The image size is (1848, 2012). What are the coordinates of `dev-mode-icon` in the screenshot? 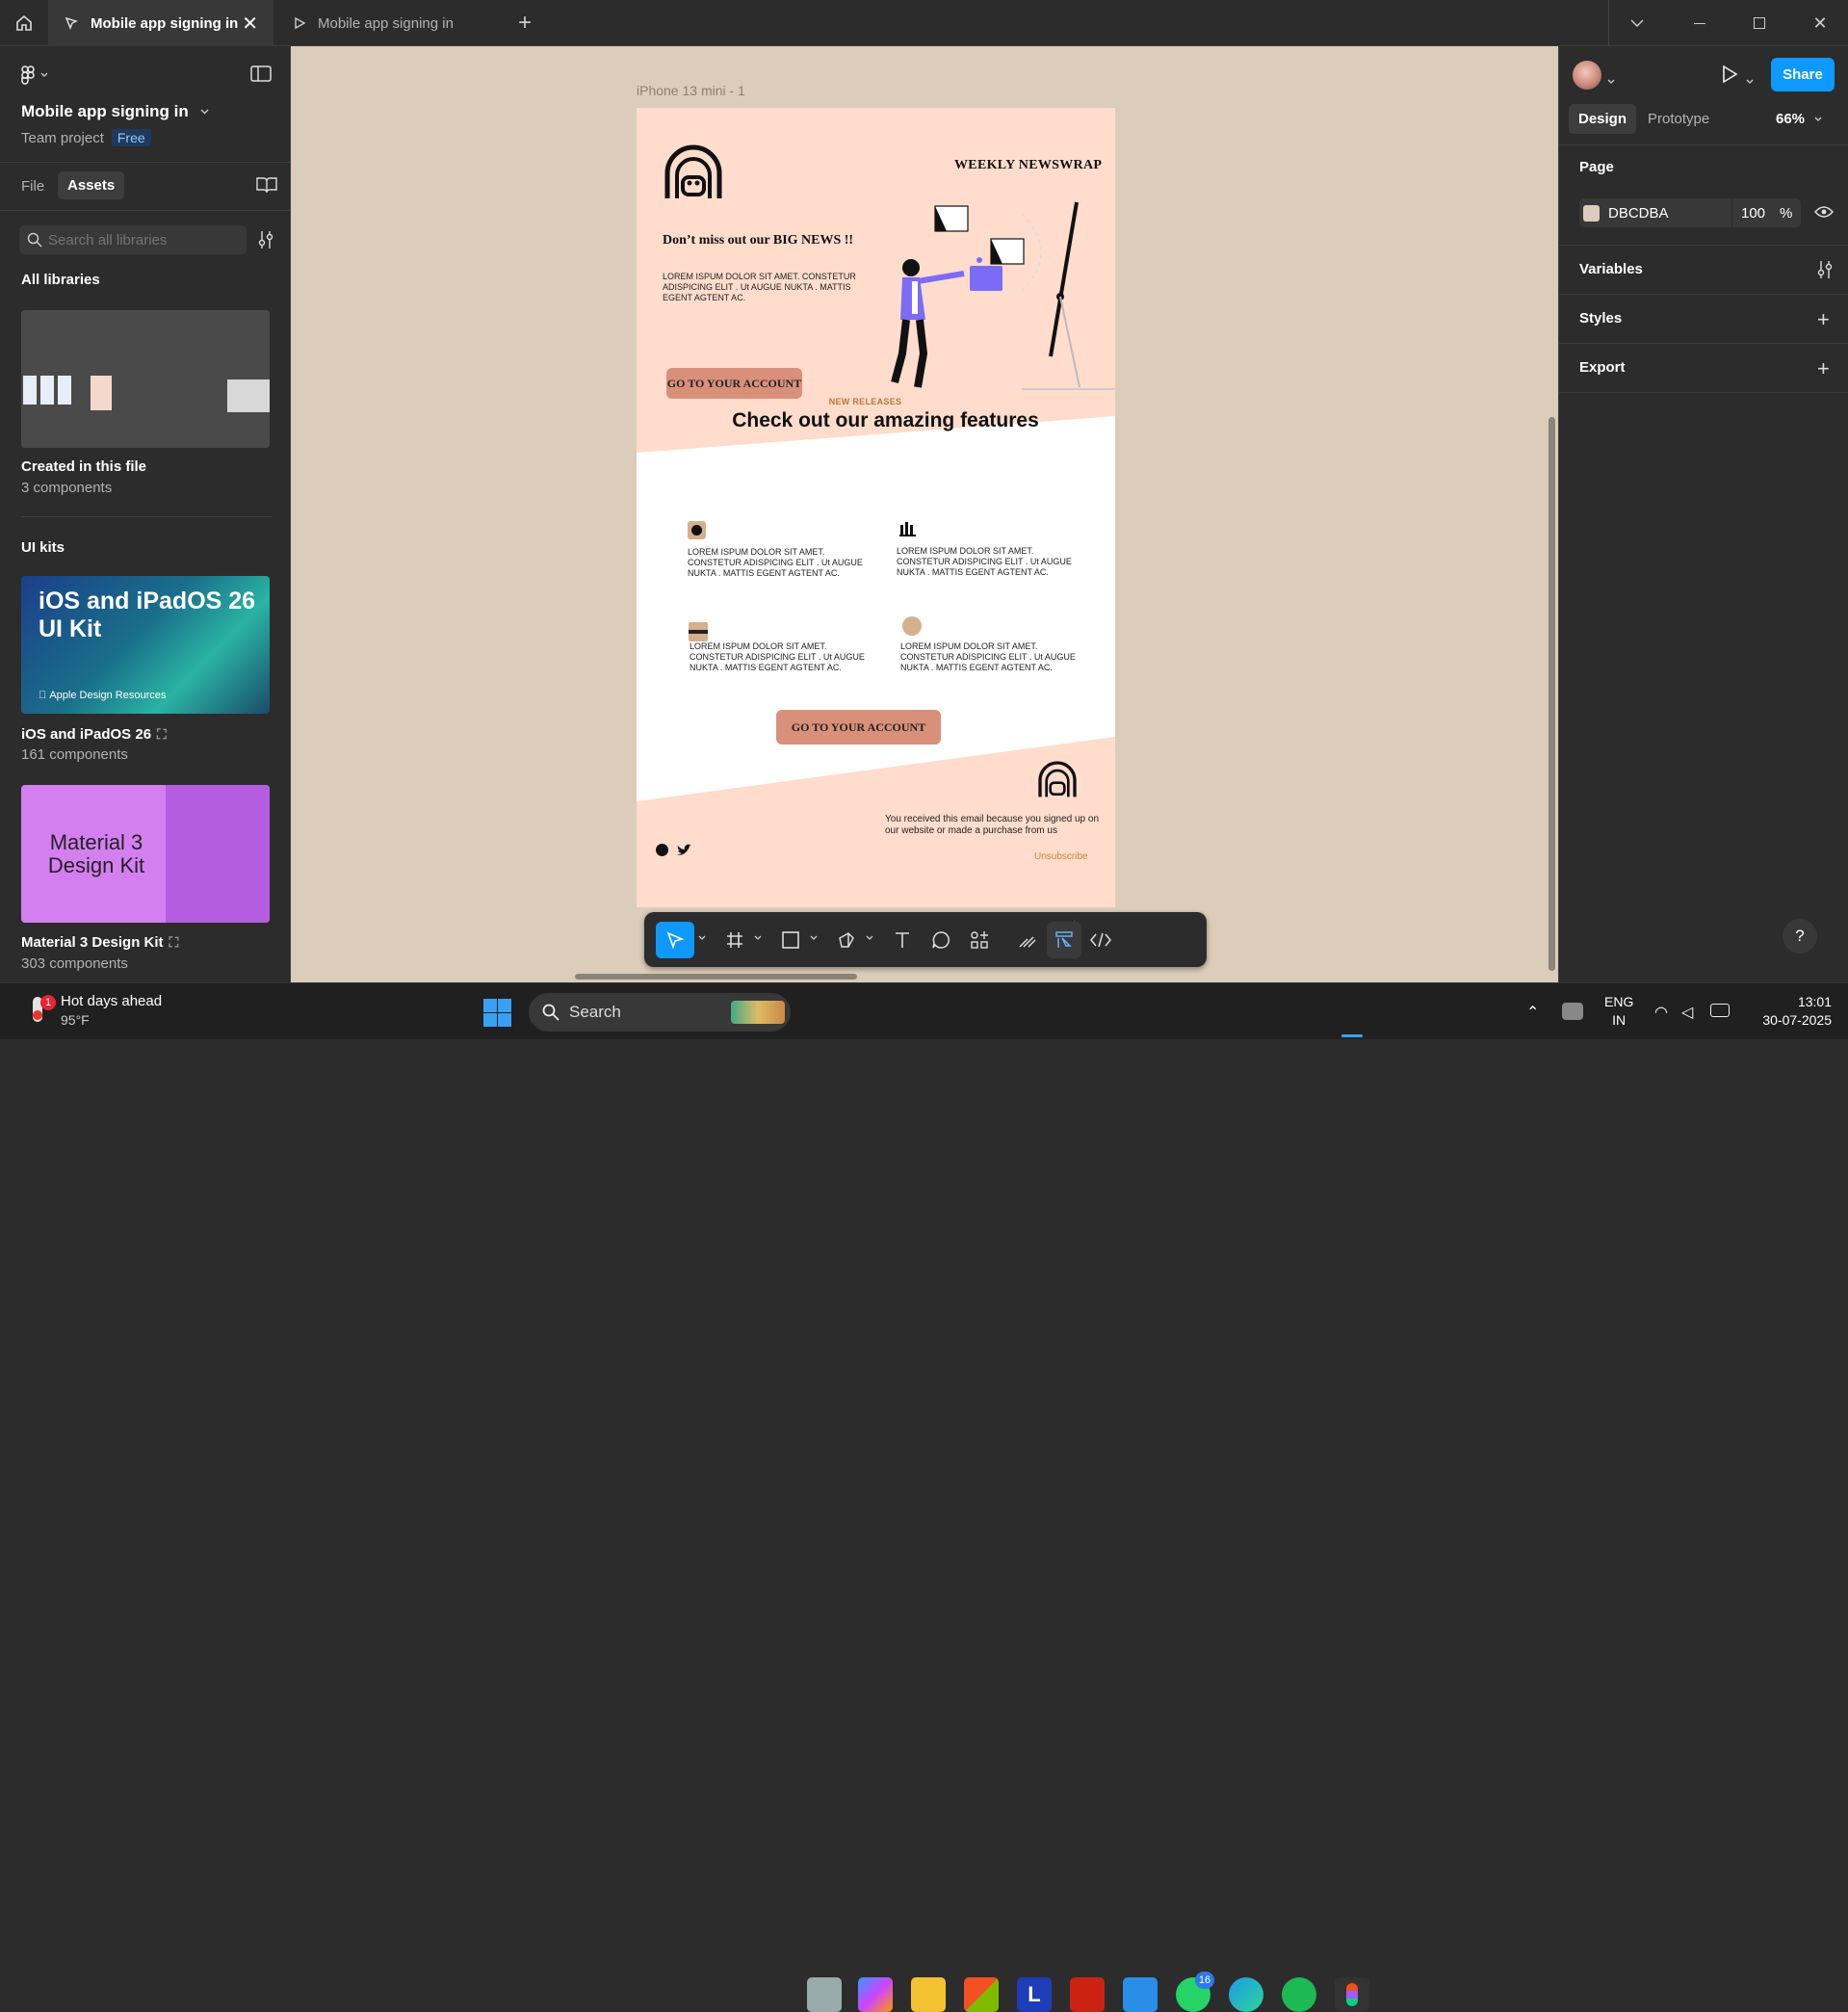 It's located at (1100, 940).